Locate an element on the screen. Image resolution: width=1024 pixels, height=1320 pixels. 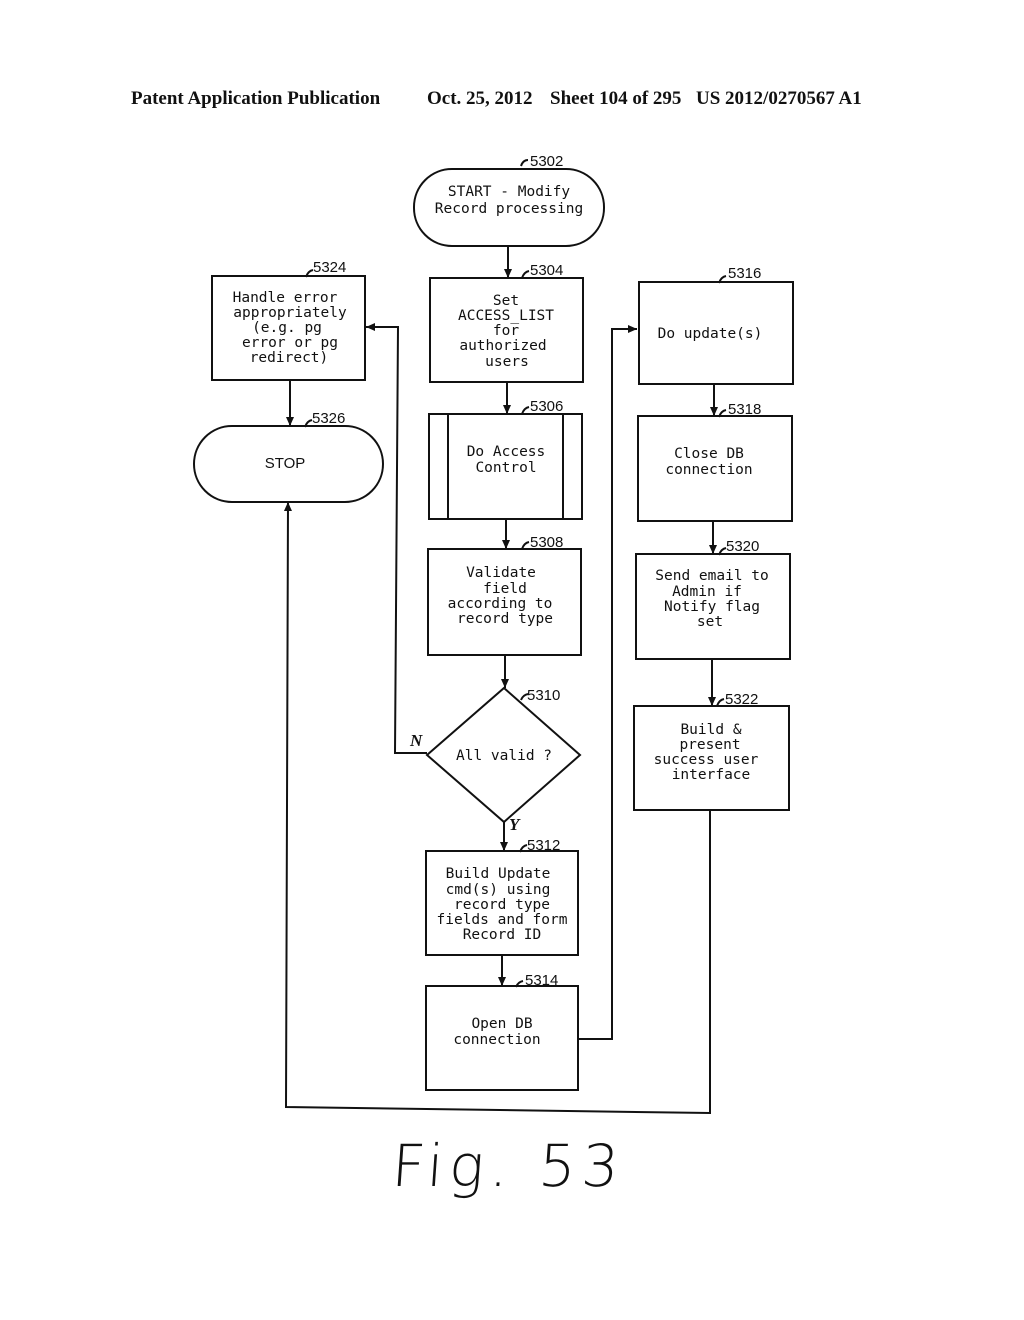
node-5310-text: All valid ? is located at coordinates (504, 756).